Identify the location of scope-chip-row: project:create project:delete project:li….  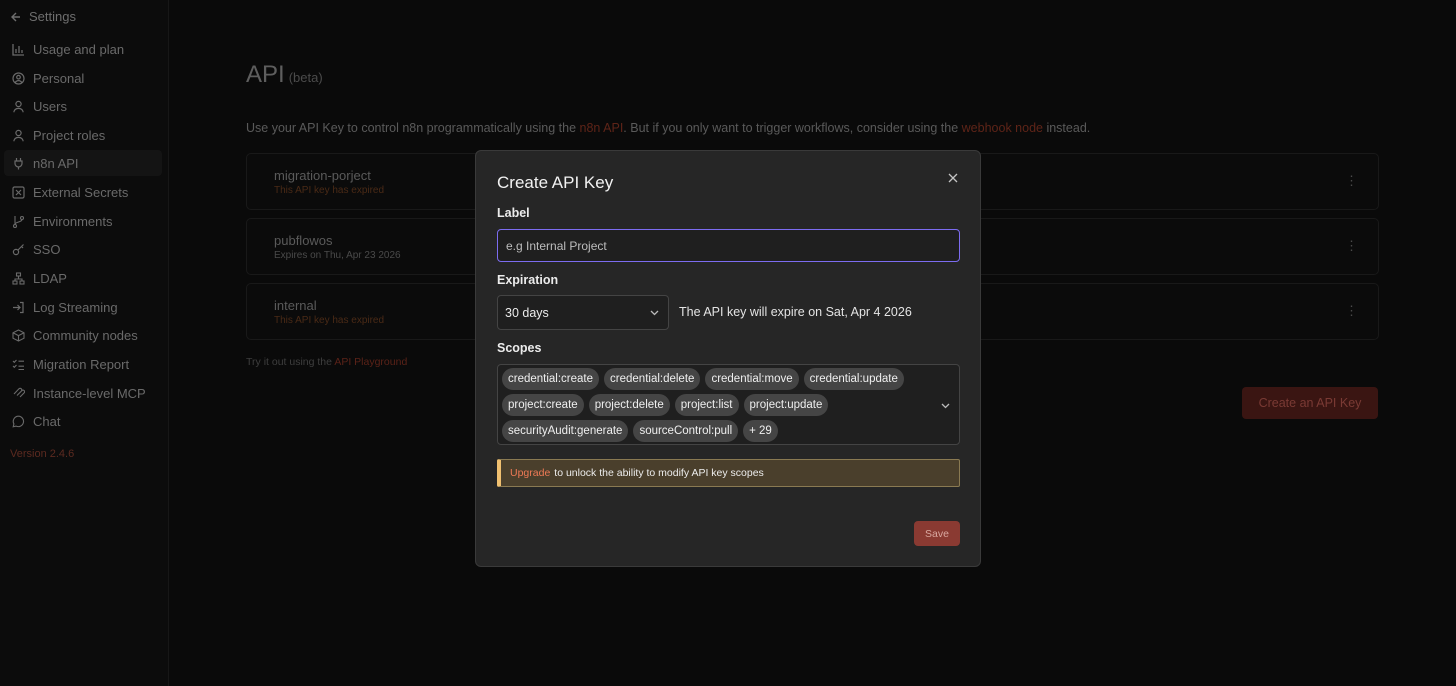
(665, 405).